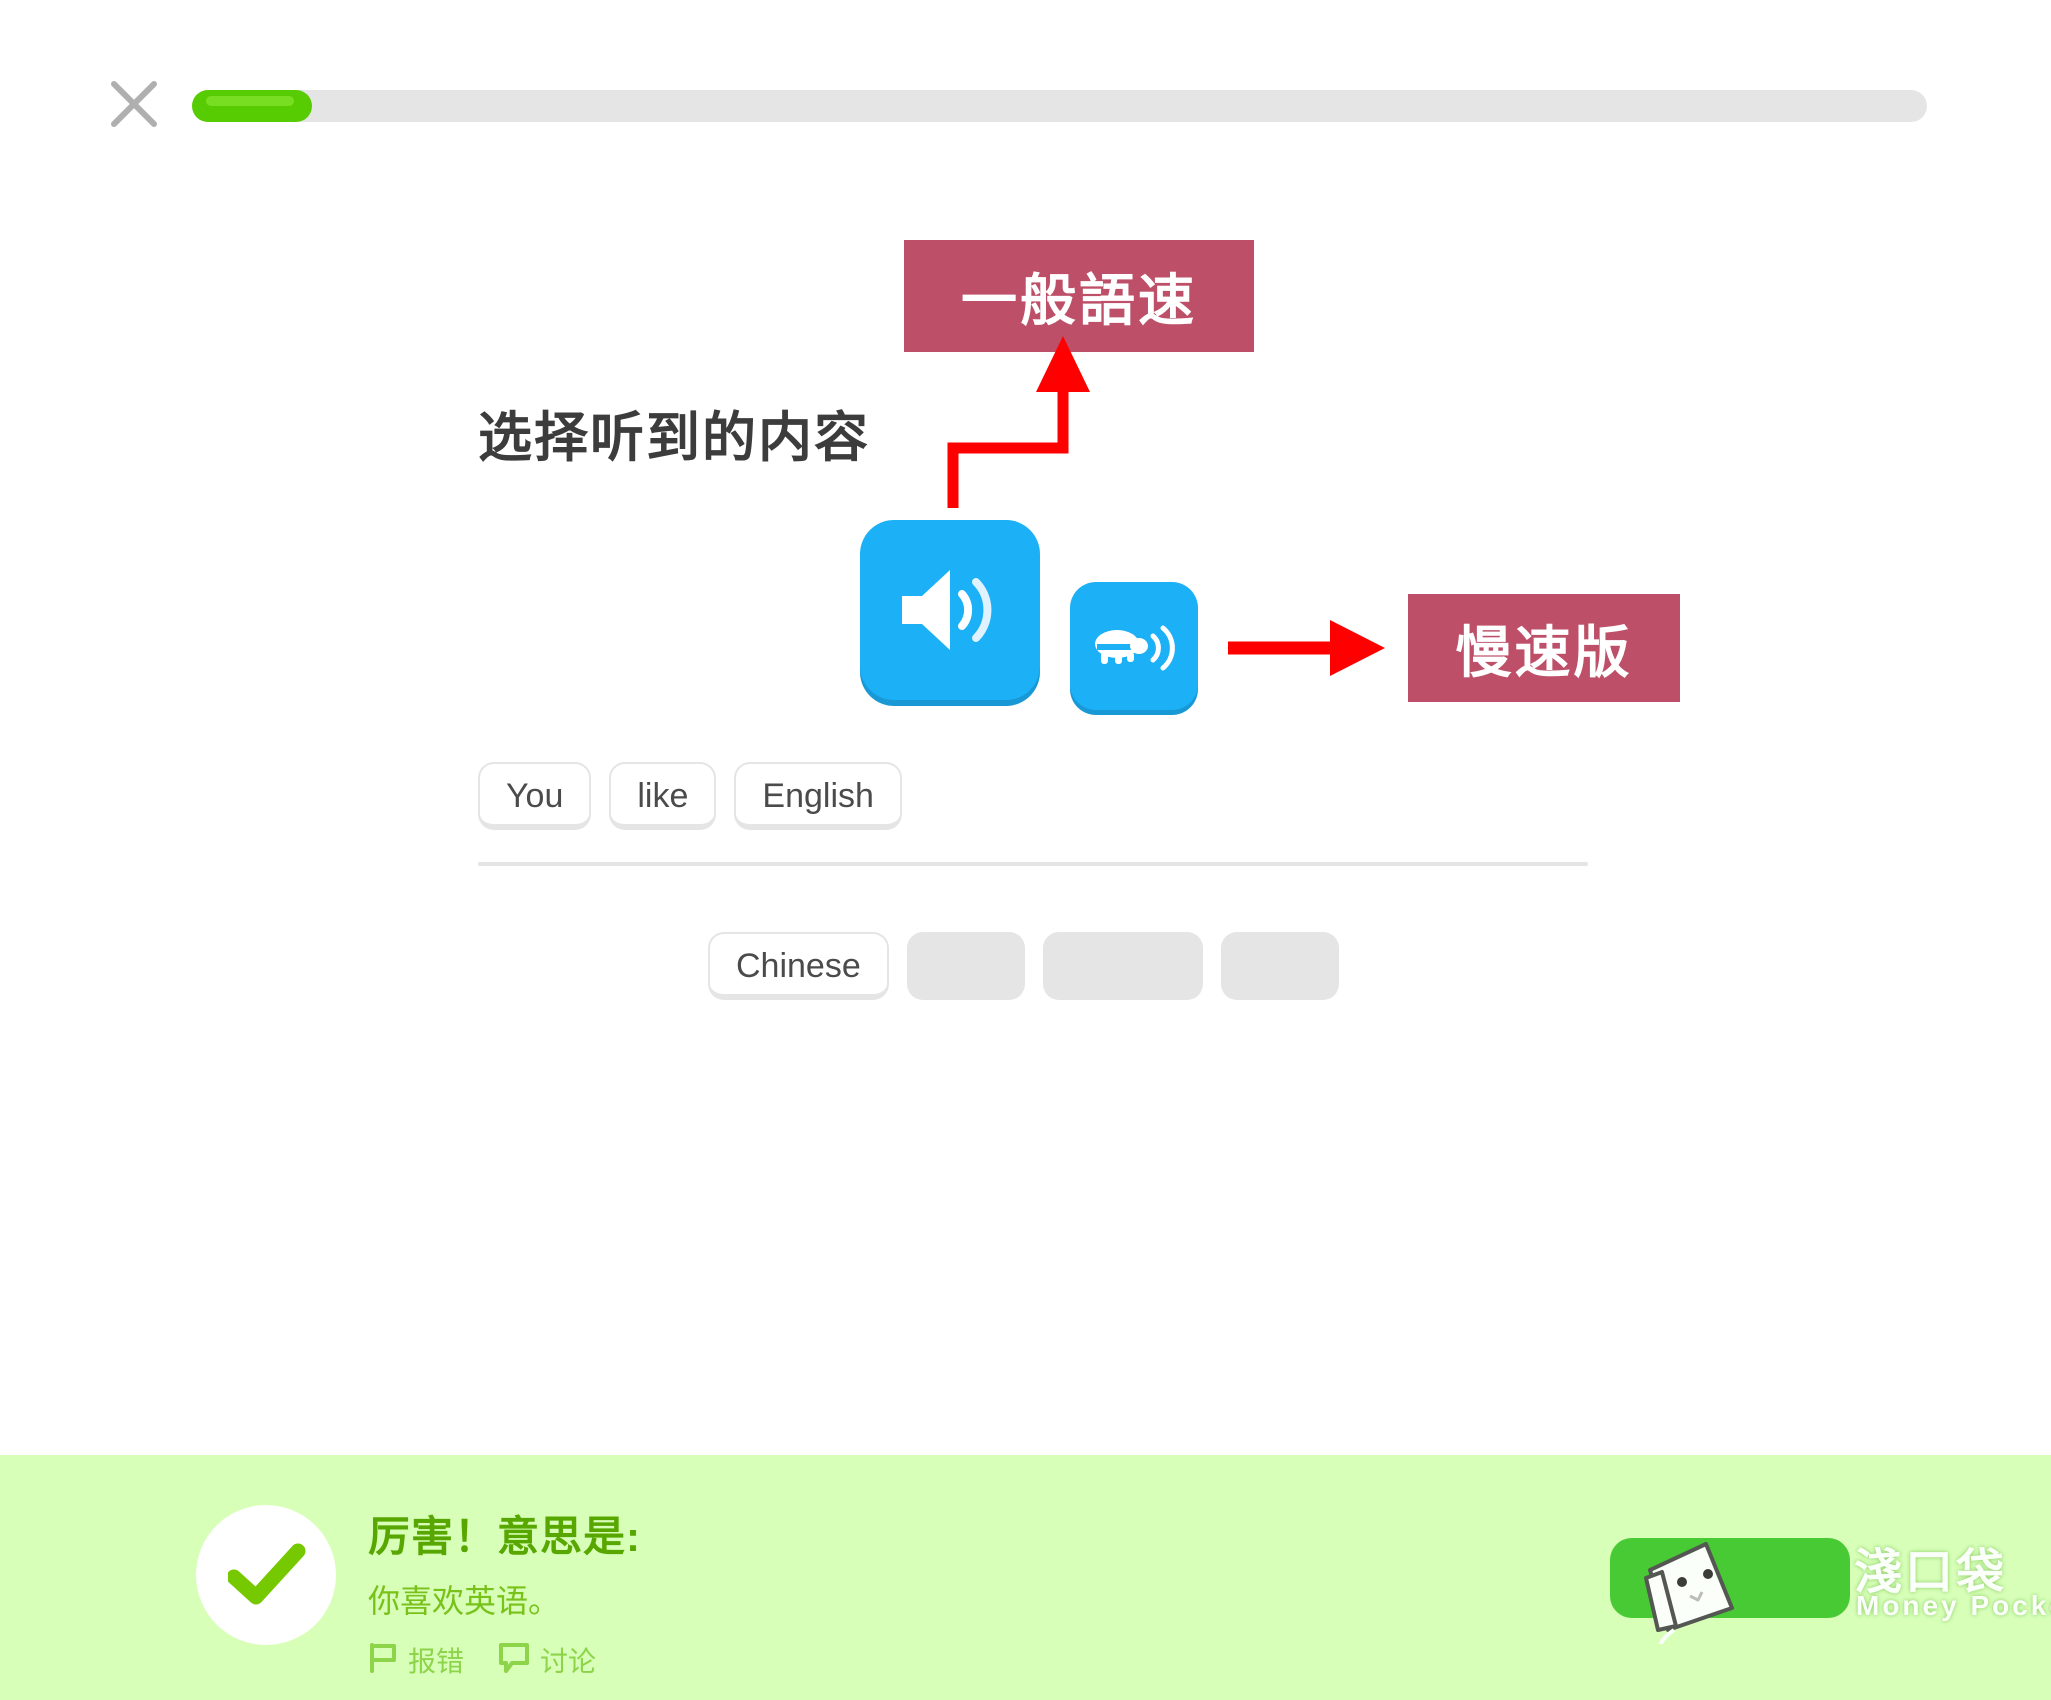  I want to click on word-bank: Chinese, so click(1023, 966).